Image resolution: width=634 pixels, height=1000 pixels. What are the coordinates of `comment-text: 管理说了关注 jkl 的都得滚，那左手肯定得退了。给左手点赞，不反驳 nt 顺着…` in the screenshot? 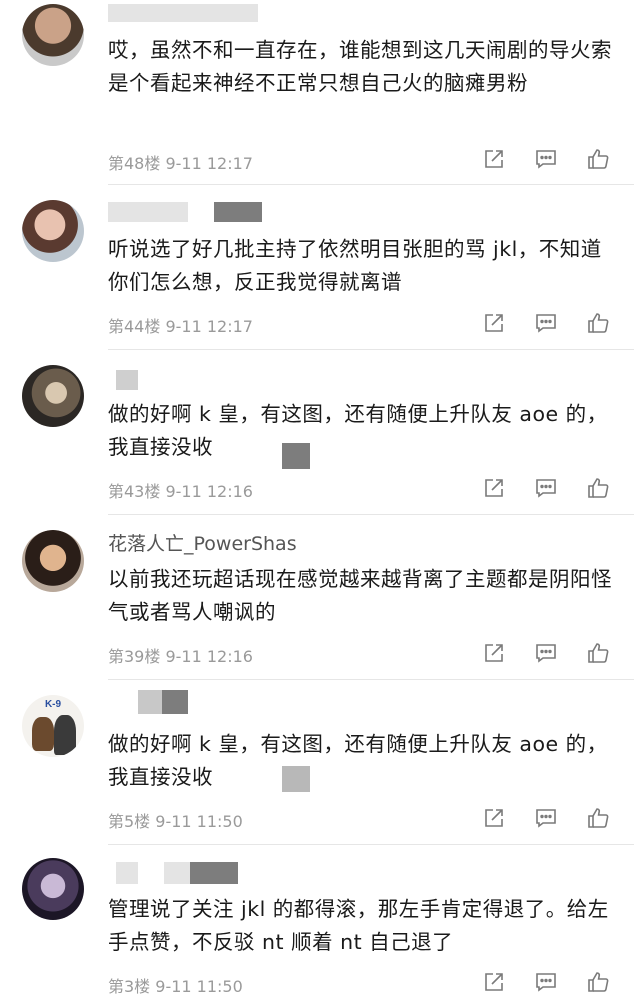 It's located at (358, 925).